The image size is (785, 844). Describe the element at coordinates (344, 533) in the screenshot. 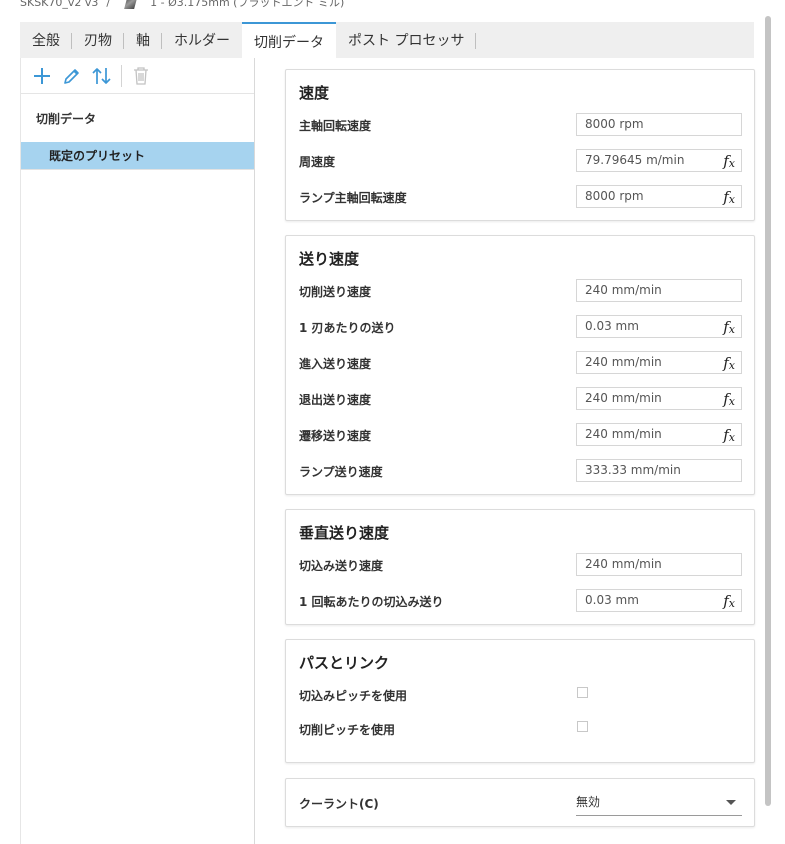

I see `vertical-feed-section-title: 垂直送り速度` at that location.